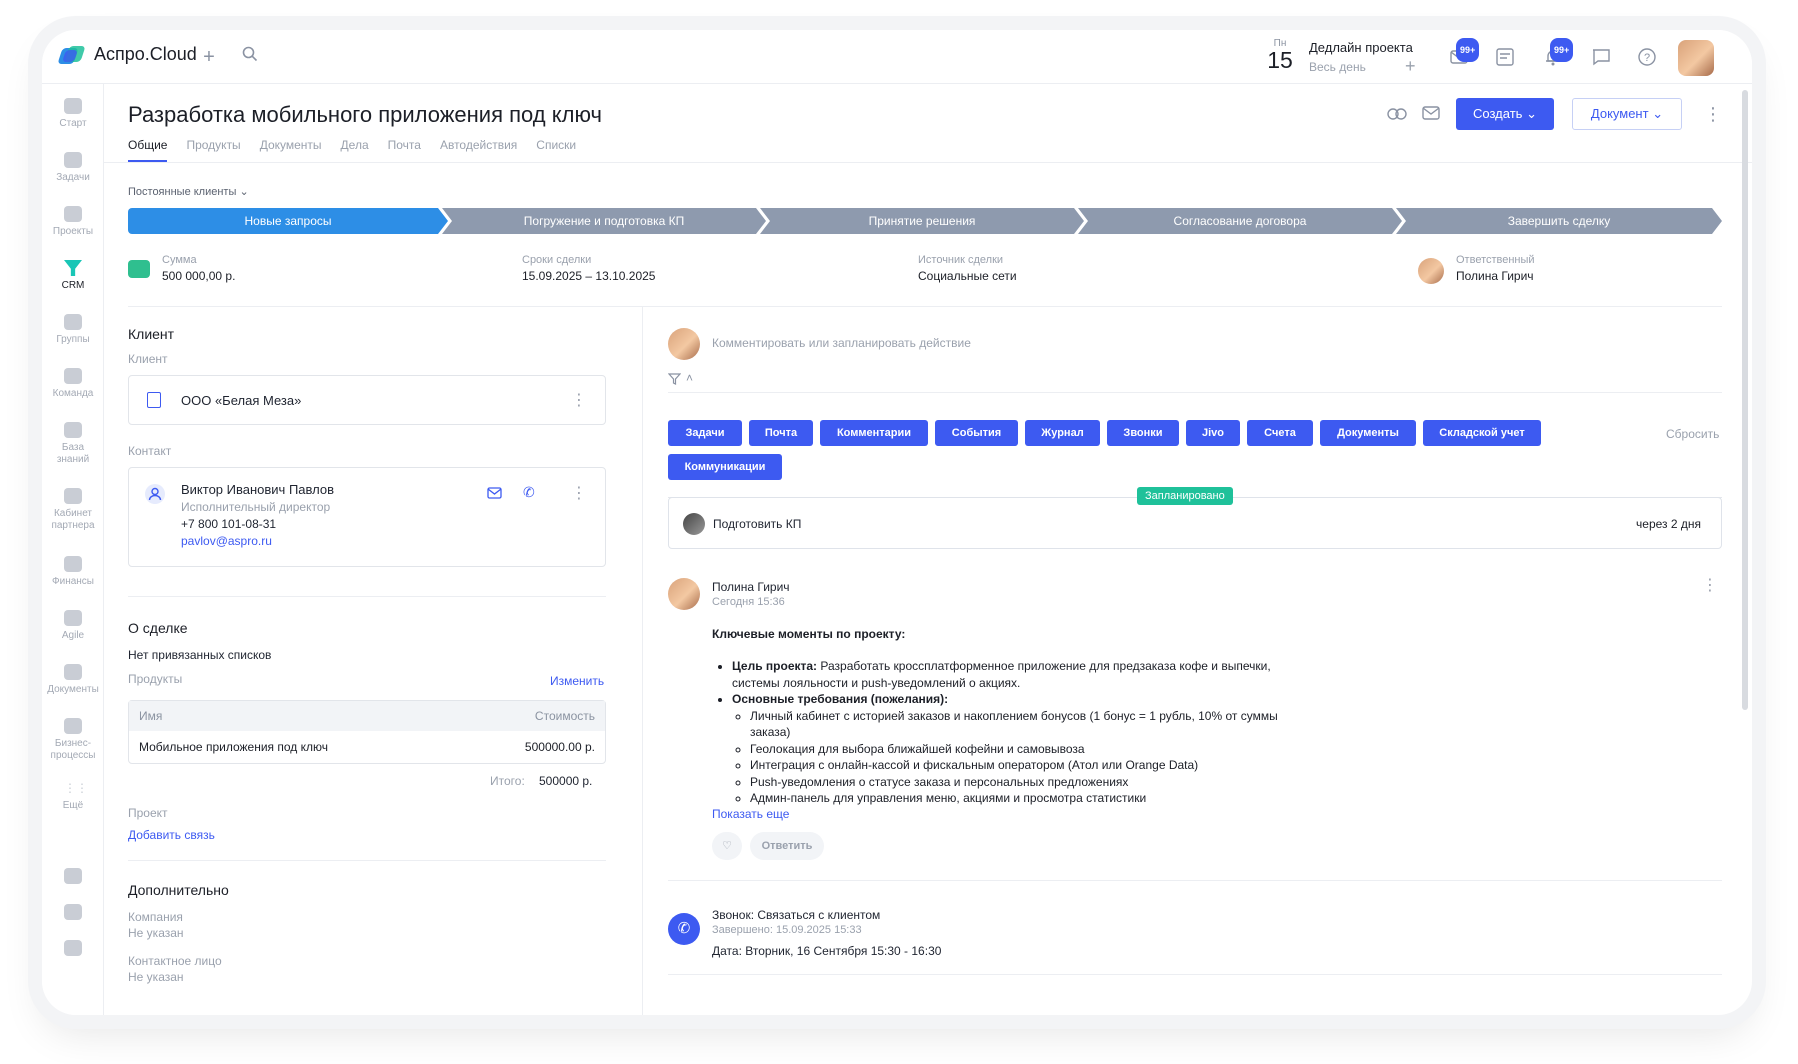  What do you see at coordinates (213, 150) in the screenshot?
I see `tab-products: Продукты` at bounding box center [213, 150].